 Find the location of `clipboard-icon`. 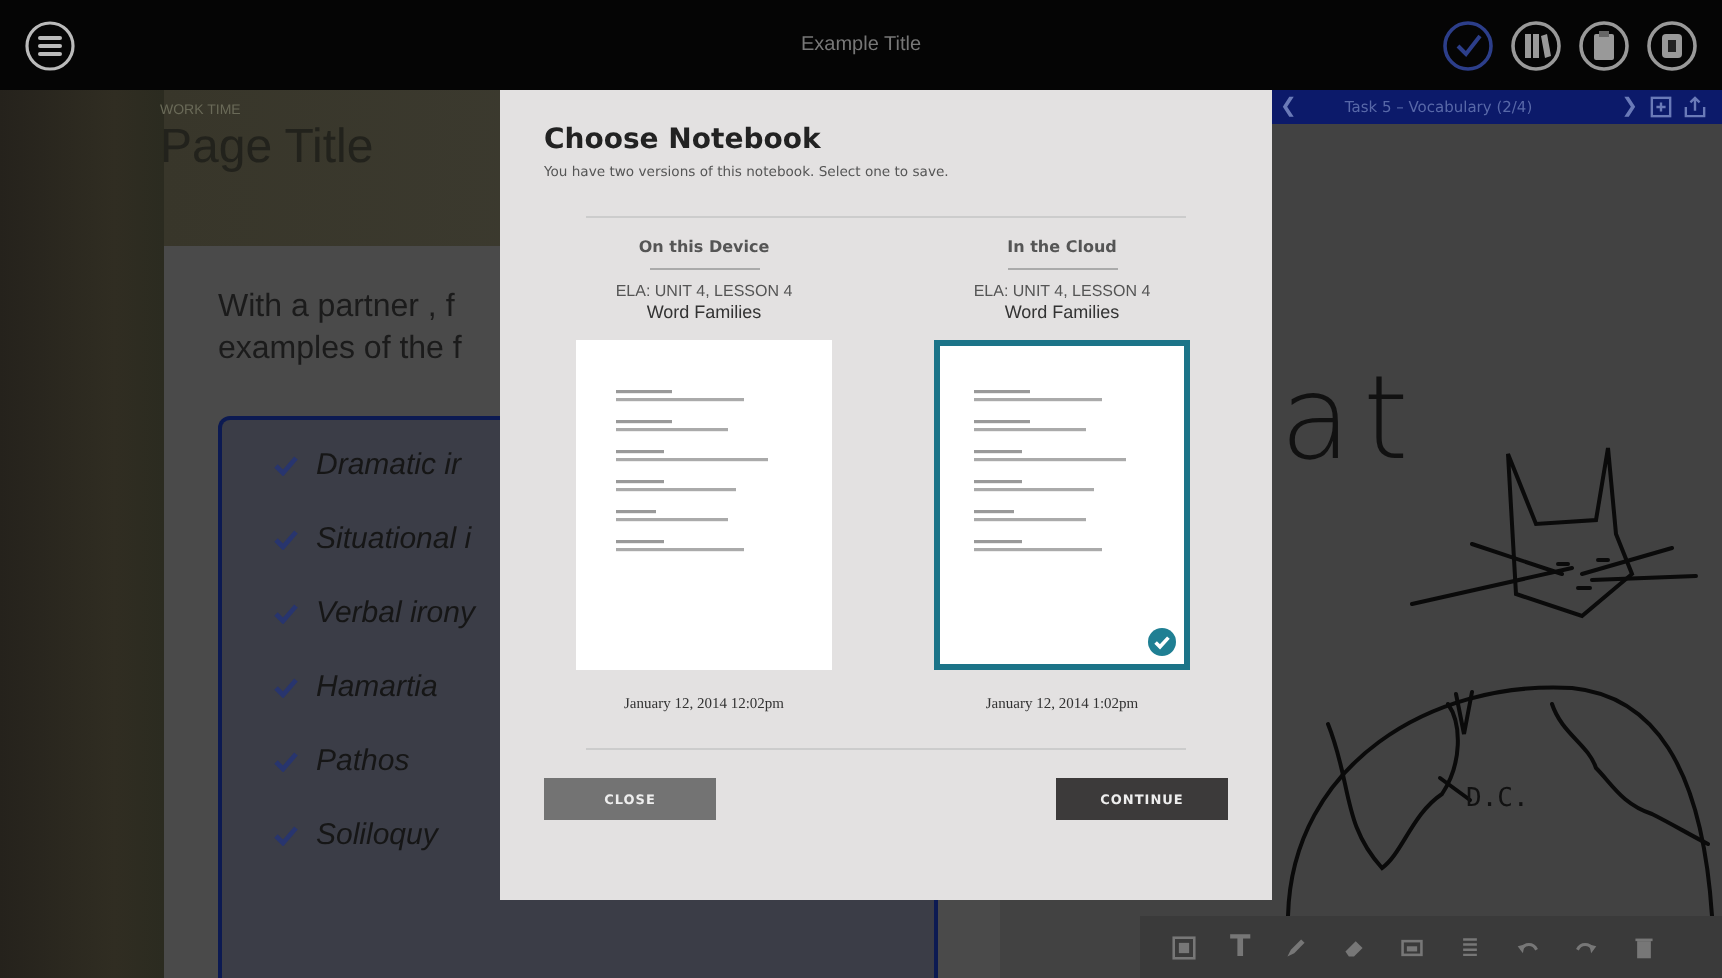

clipboard-icon is located at coordinates (1604, 45).